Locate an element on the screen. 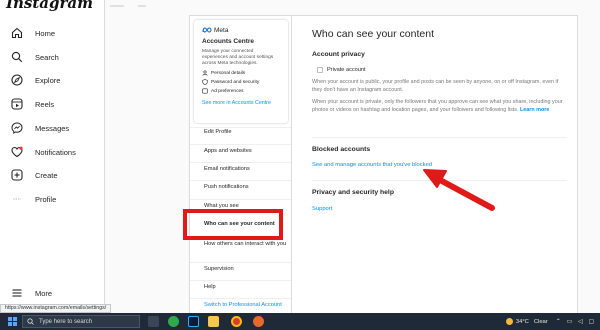  windows-start-icon is located at coordinates (12, 321).